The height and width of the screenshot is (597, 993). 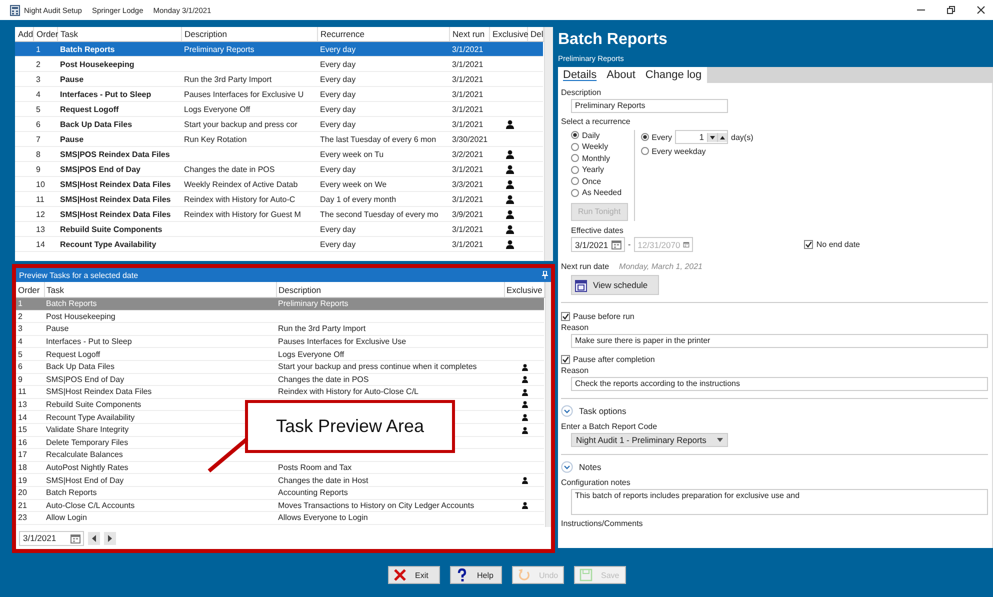 What do you see at coordinates (119, 214) in the screenshot?
I see `table-cell: SMS|Host Reindex Data Files` at bounding box center [119, 214].